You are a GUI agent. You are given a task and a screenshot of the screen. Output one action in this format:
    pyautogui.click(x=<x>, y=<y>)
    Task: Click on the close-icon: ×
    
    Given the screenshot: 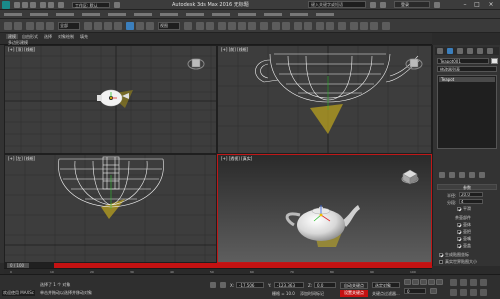 What is the action you would take?
    pyautogui.click(x=491, y=5)
    